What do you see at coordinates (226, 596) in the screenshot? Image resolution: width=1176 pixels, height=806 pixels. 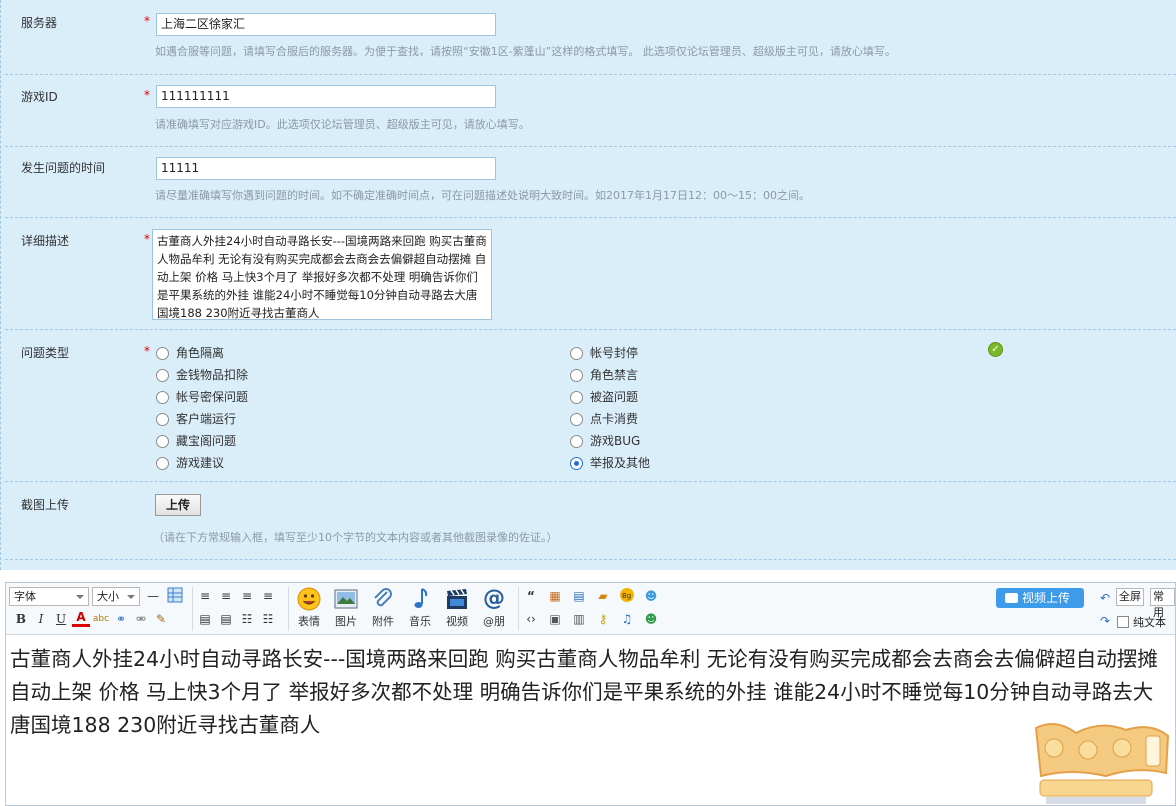 I see `align-center-icon: ≡` at bounding box center [226, 596].